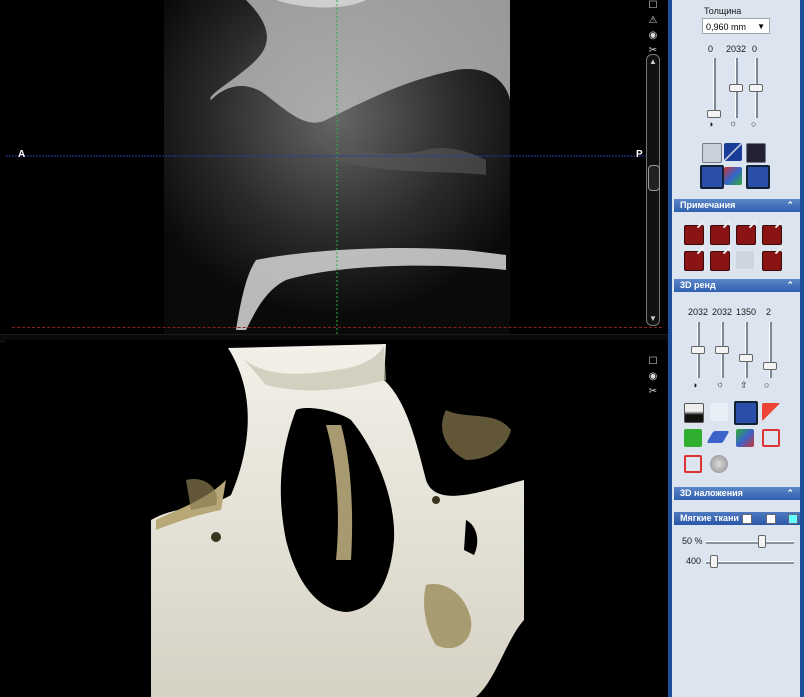  I want to click on annotations-section-header: Примечания ⌃, so click(737, 205).